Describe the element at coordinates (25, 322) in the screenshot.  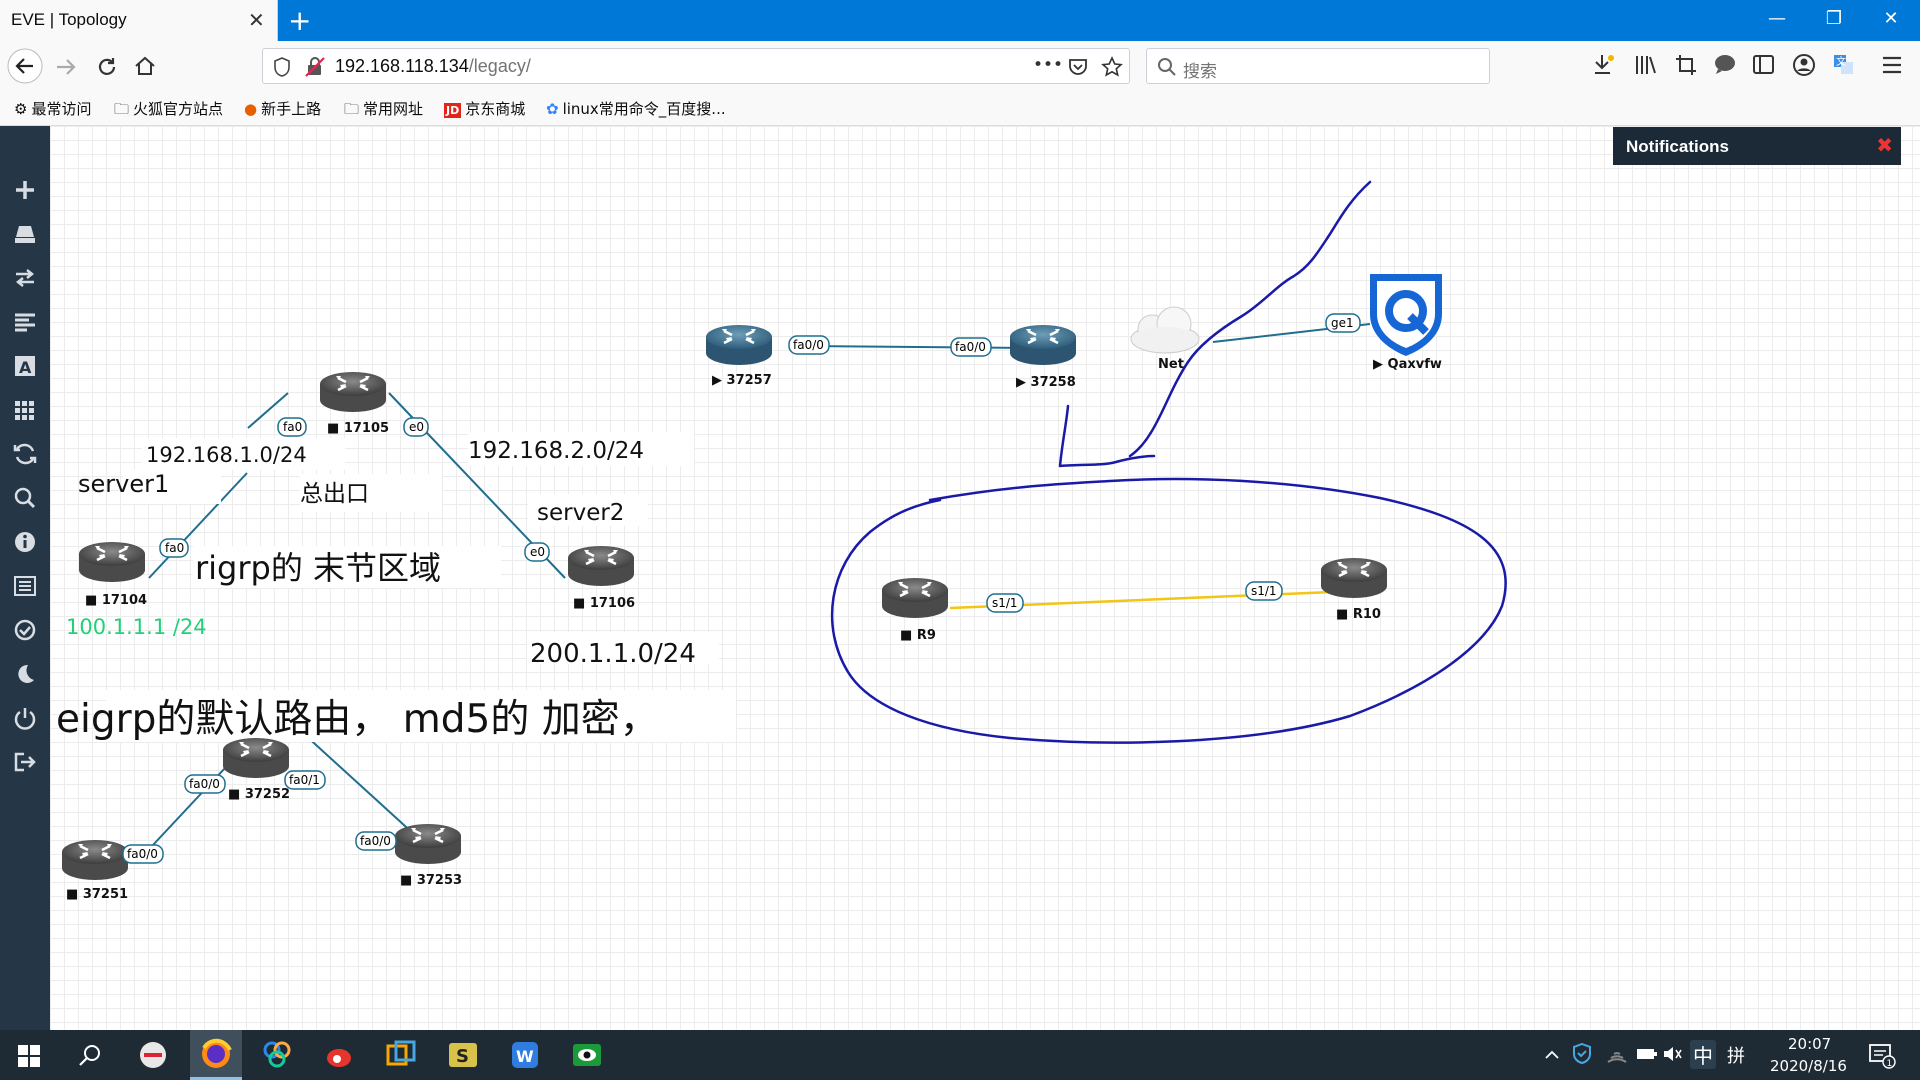
I see `startup-configs-icon` at that location.